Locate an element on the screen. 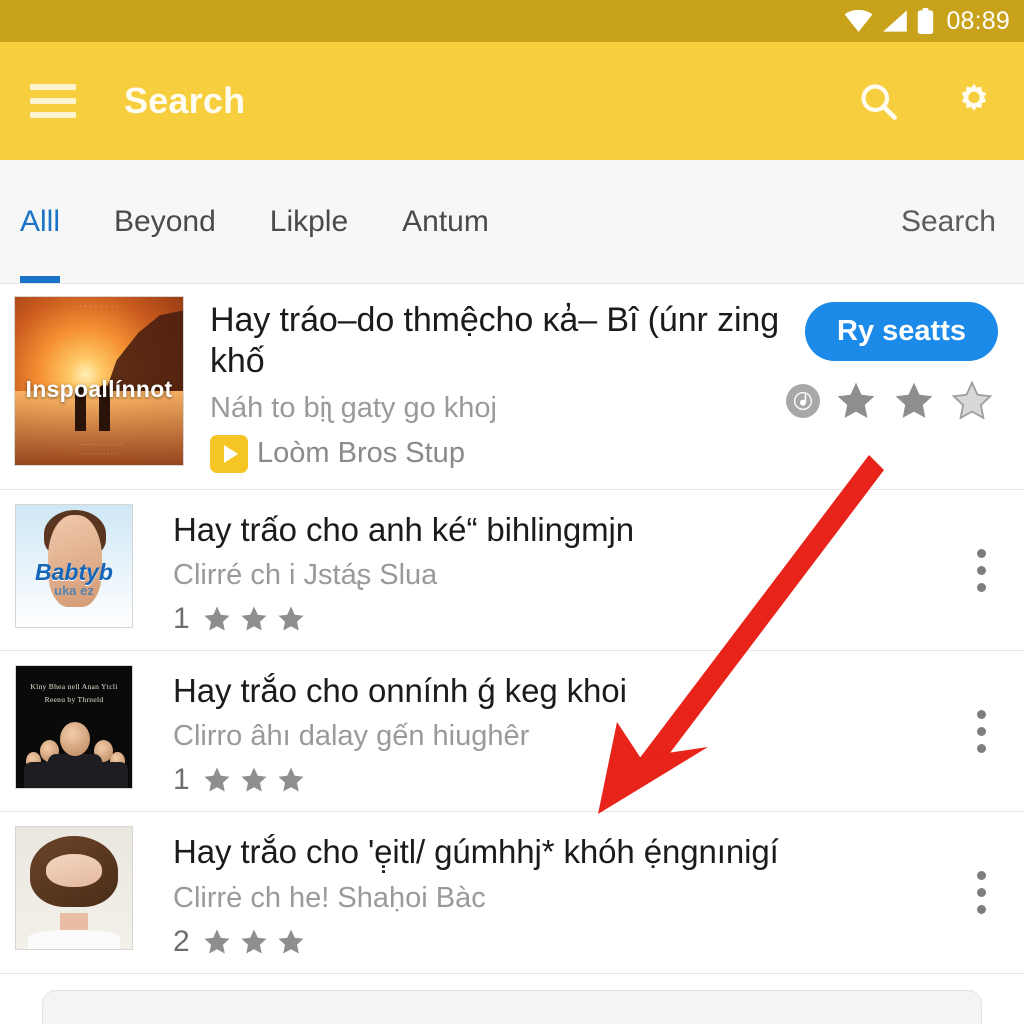 This screenshot has height=1024, width=1024. thumbnail-overlay-subtitle: uka ez is located at coordinates (74, 591).